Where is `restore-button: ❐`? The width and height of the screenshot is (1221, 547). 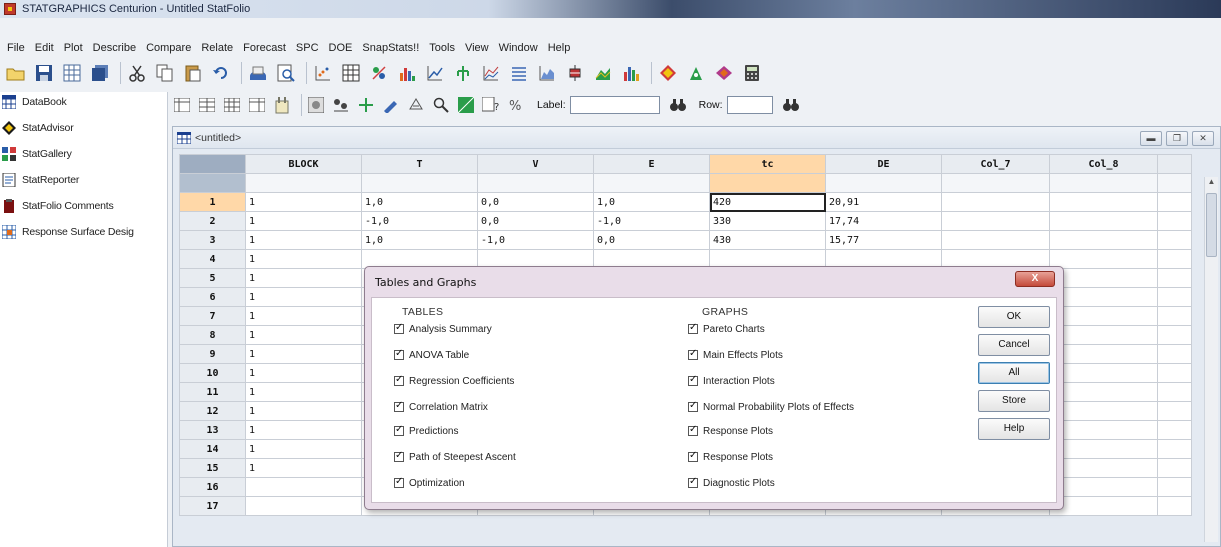
restore-button: ❐ is located at coordinates (1177, 138).